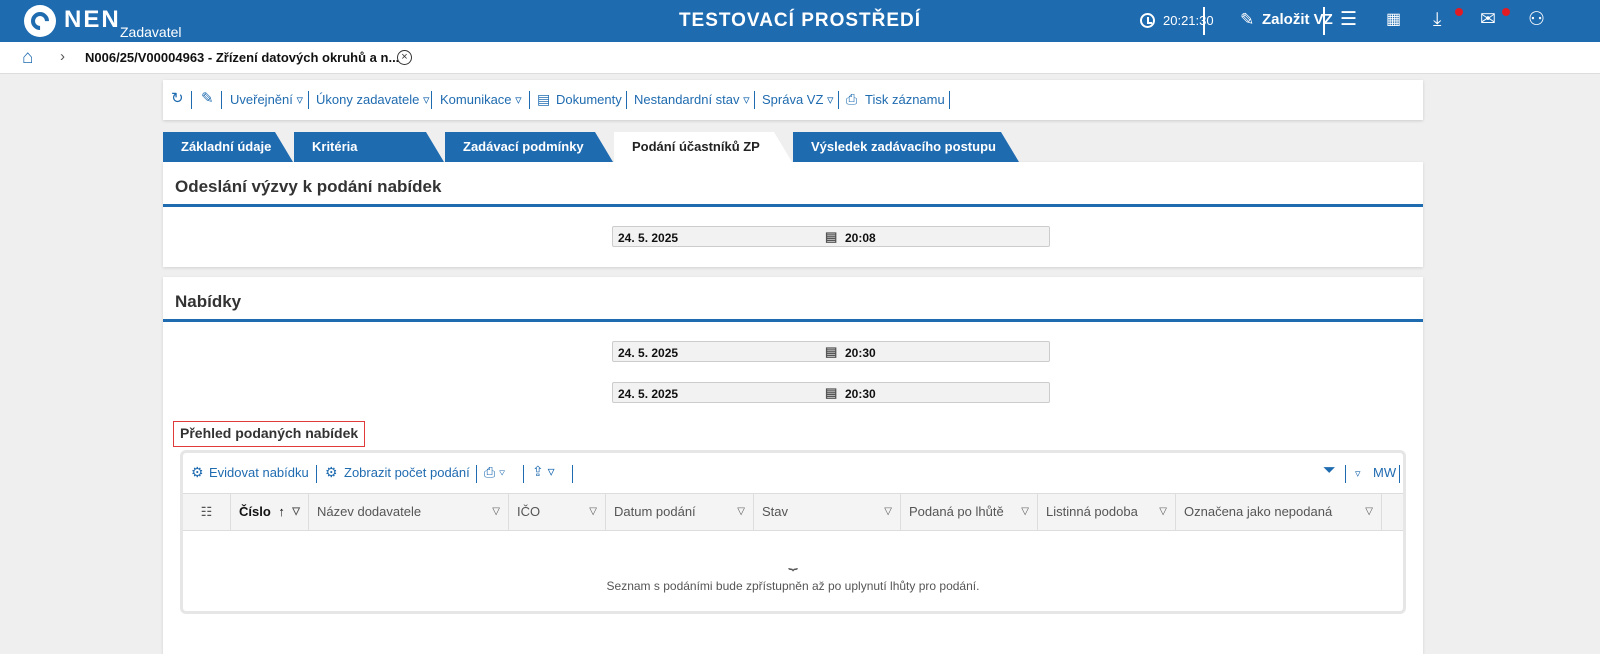 The width and height of the screenshot is (1600, 654). Describe the element at coordinates (266, 100) in the screenshot. I see `menu-uverejneni: Uveřejnění ▿` at that location.